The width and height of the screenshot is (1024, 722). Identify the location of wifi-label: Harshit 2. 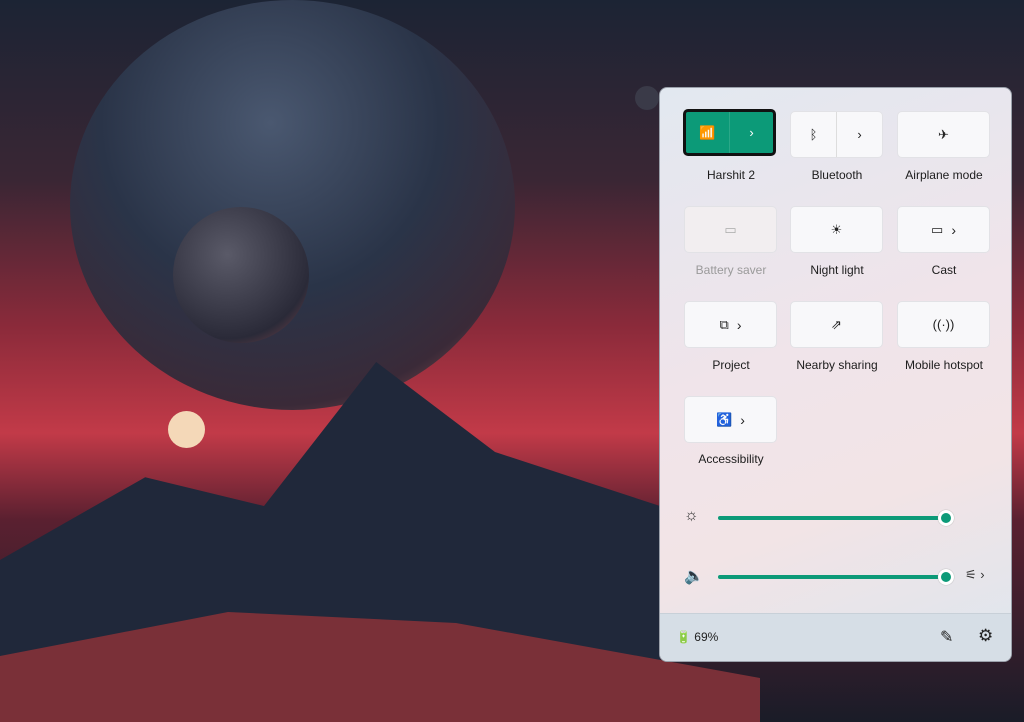
(731, 175).